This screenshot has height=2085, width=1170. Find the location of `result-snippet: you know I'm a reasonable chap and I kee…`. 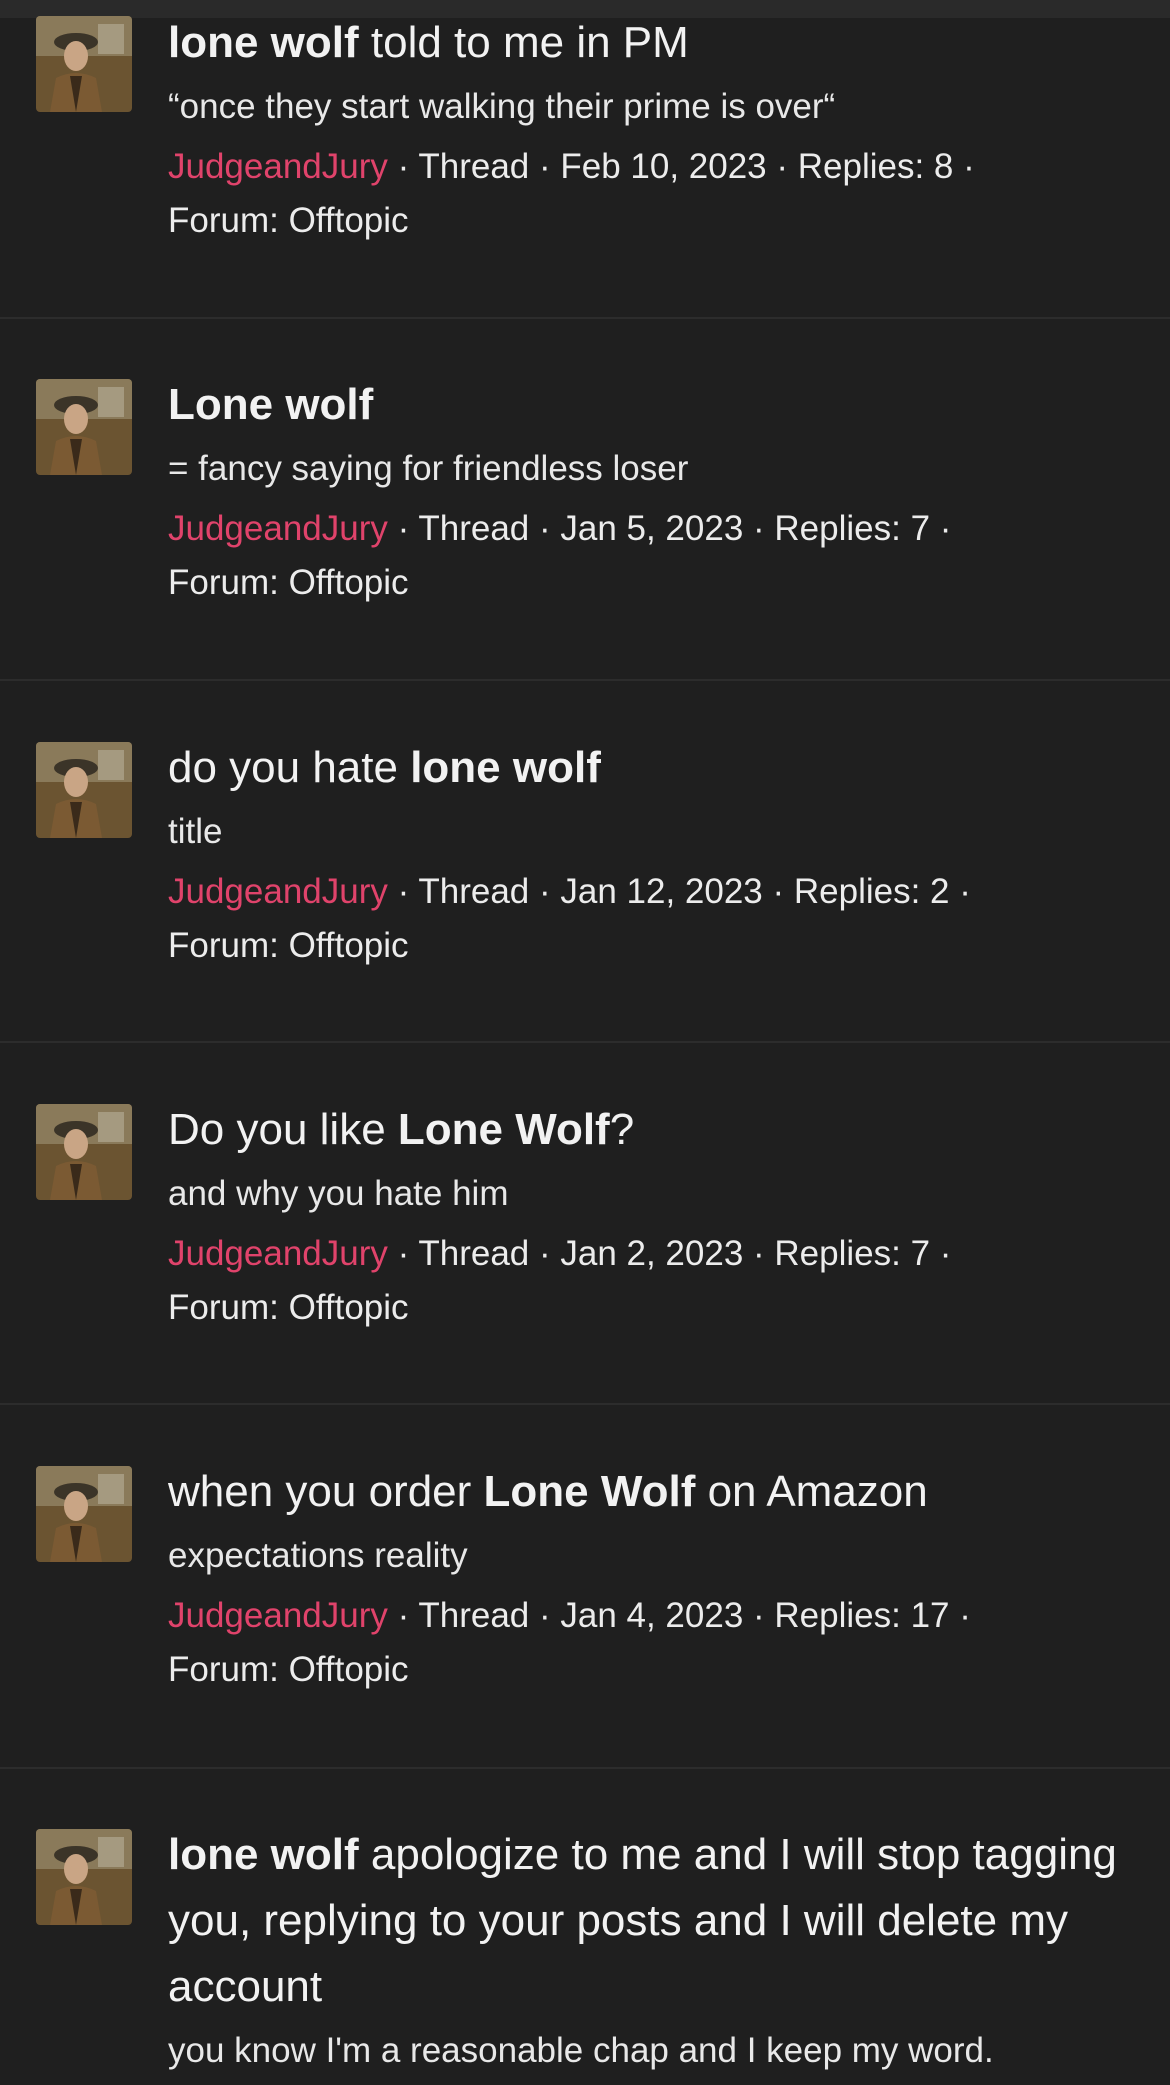

result-snippet: you know I'm a reasonable chap and I kee… is located at coordinates (581, 2050).